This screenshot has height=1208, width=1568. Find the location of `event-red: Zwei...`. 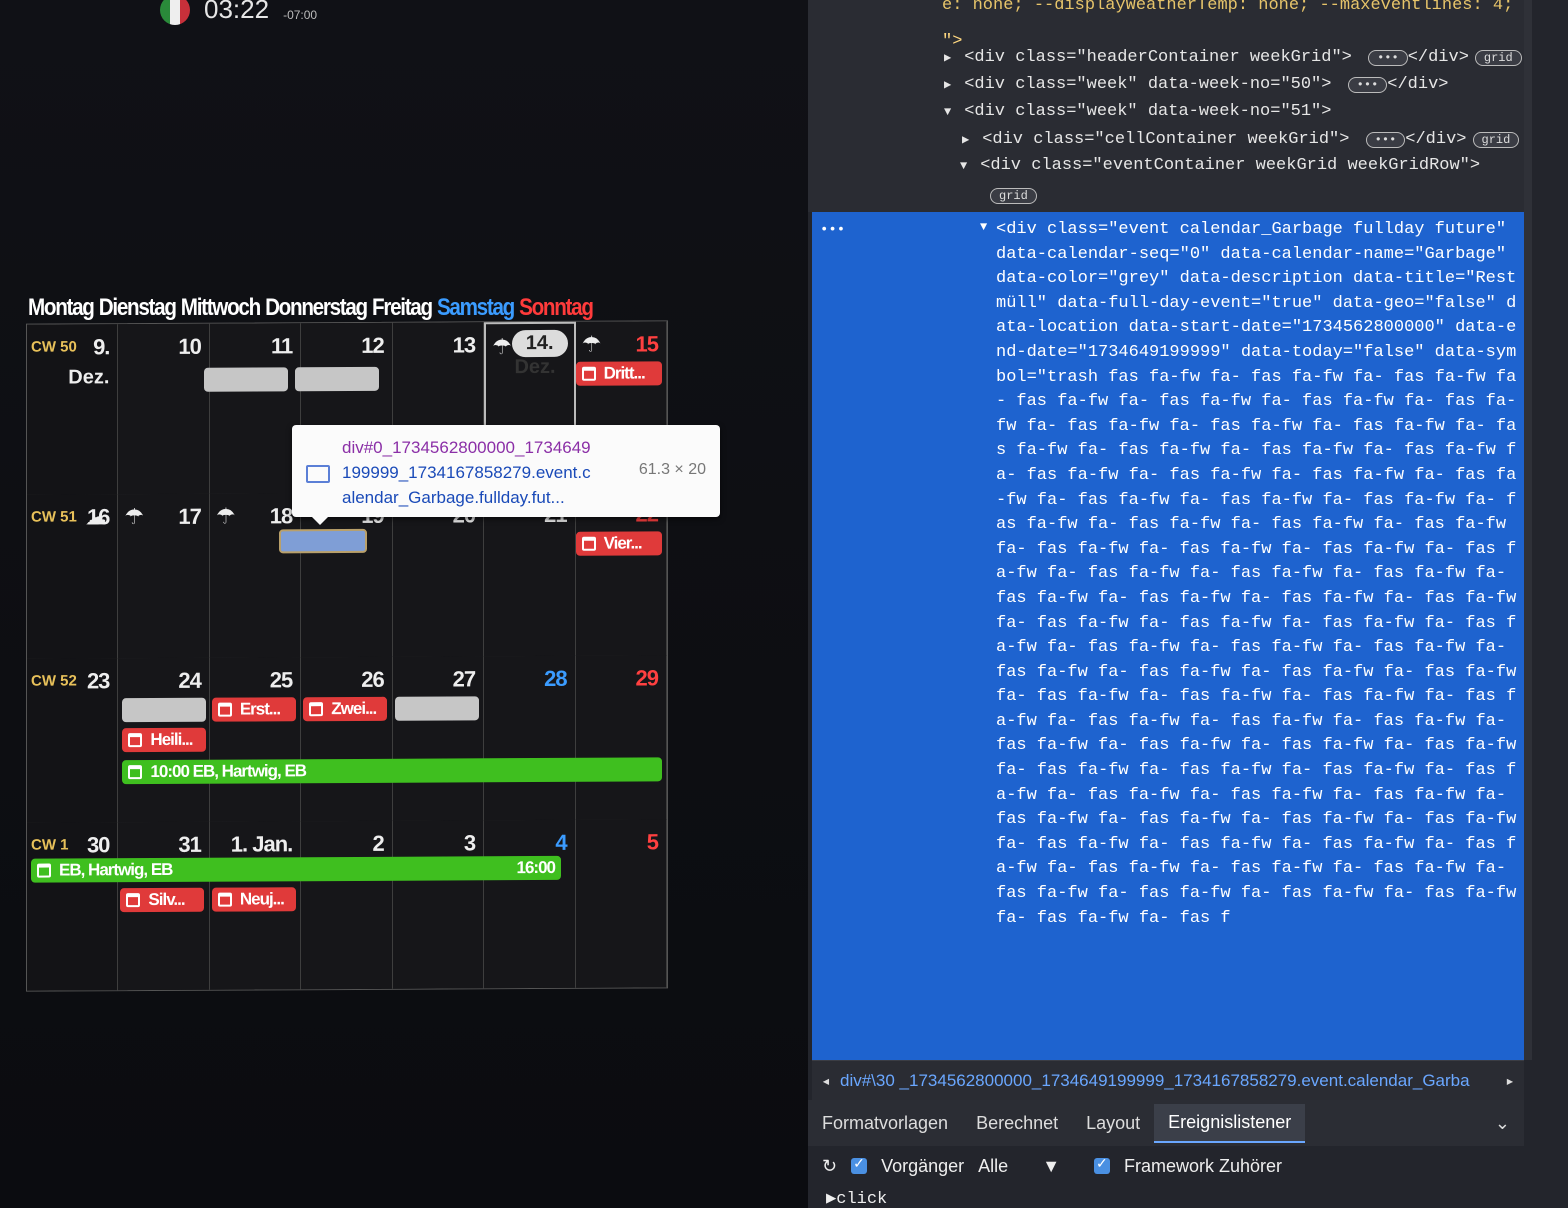

event-red: Zwei... is located at coordinates (345, 709).